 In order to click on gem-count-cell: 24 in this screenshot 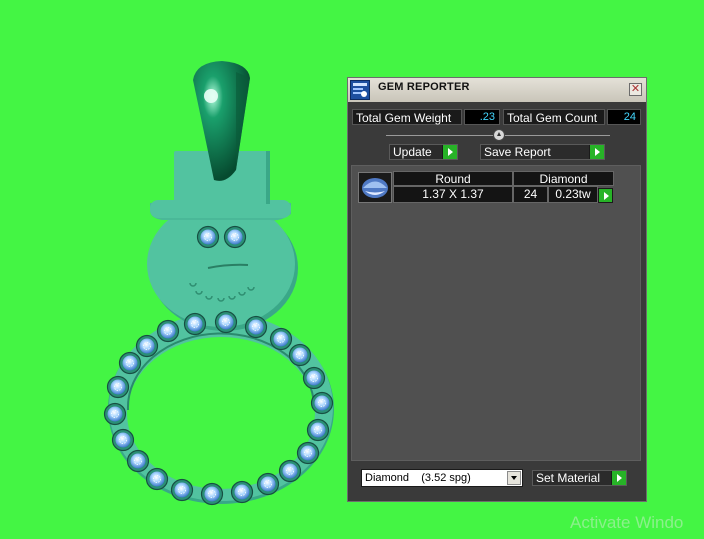, I will do `click(530, 194)`.